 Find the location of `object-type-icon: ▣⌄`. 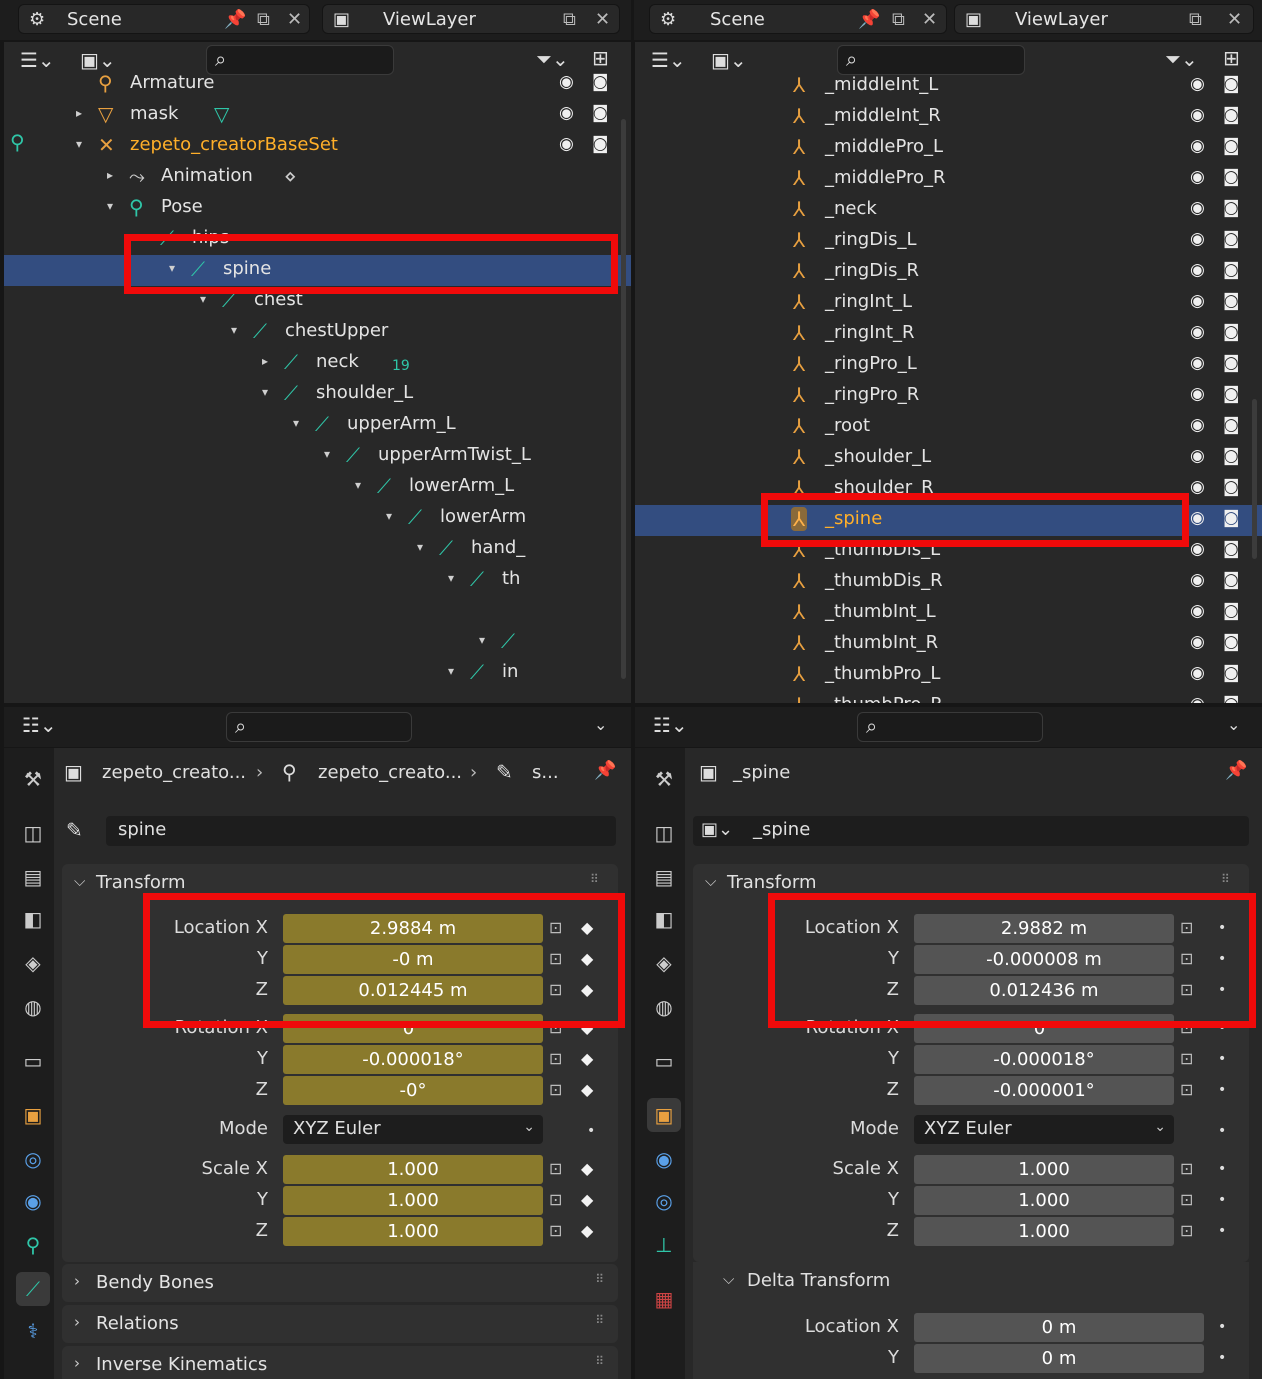

object-type-icon: ▣⌄ is located at coordinates (717, 829).